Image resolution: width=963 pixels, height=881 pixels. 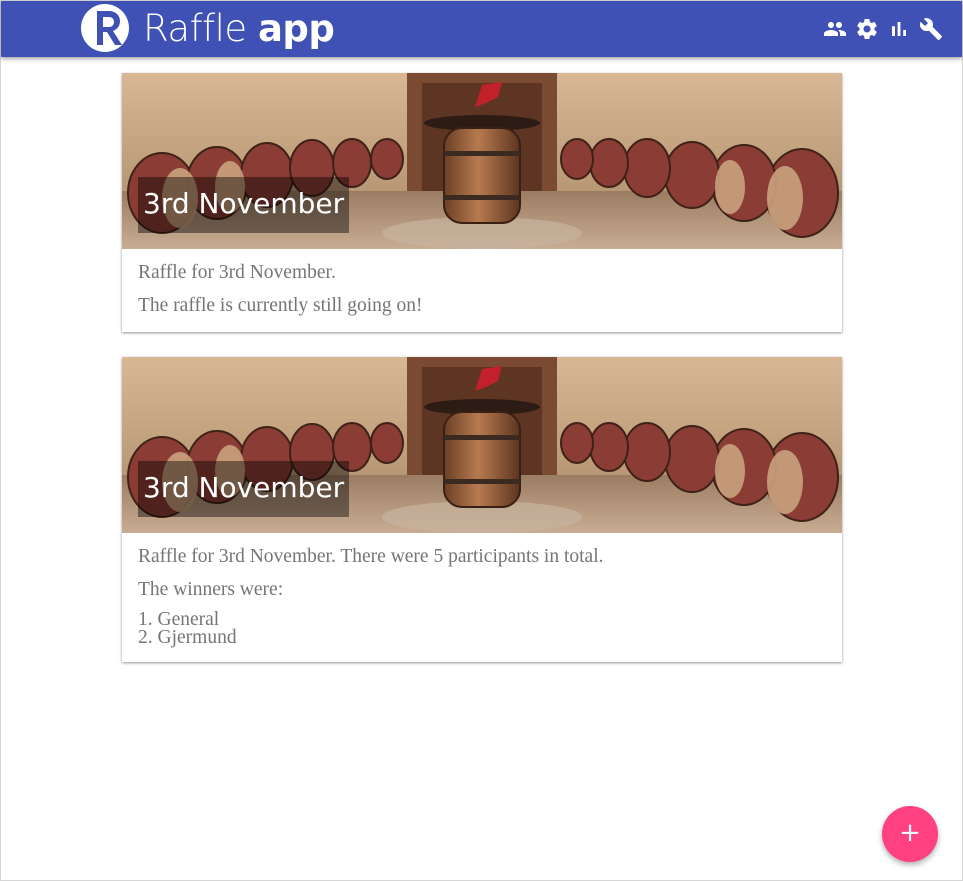 What do you see at coordinates (195, 28) in the screenshot?
I see `logo-text-light: Raffle` at bounding box center [195, 28].